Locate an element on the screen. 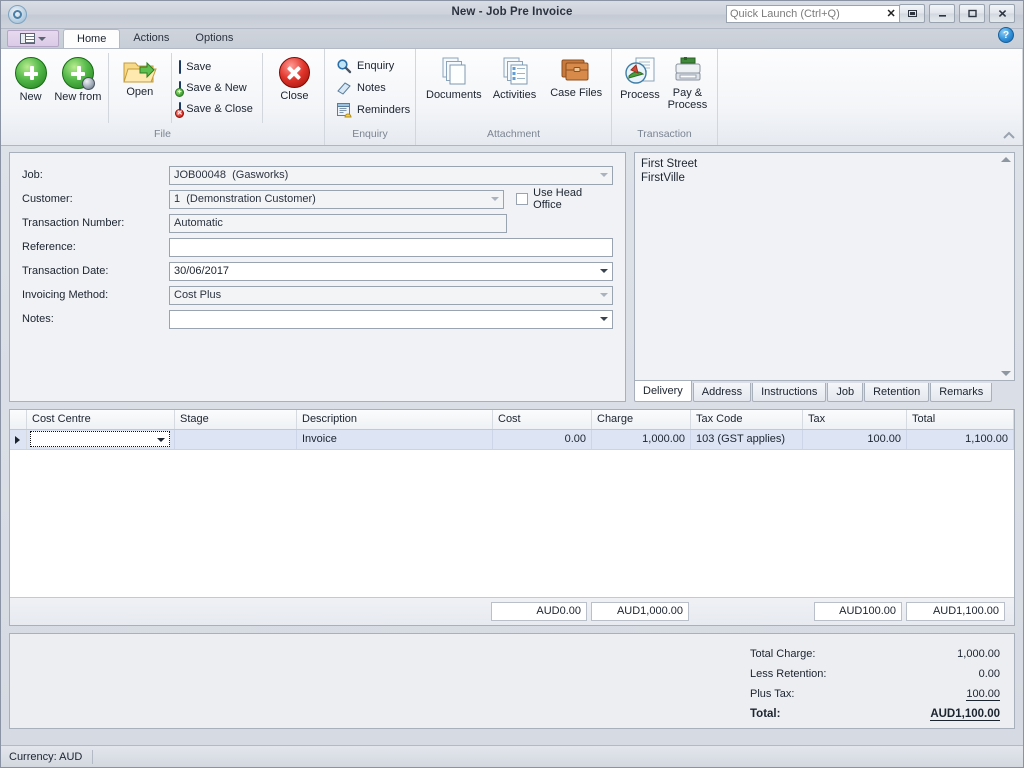 Image resolution: width=1024 pixels, height=768 pixels. new-button: New is located at coordinates (30, 78).